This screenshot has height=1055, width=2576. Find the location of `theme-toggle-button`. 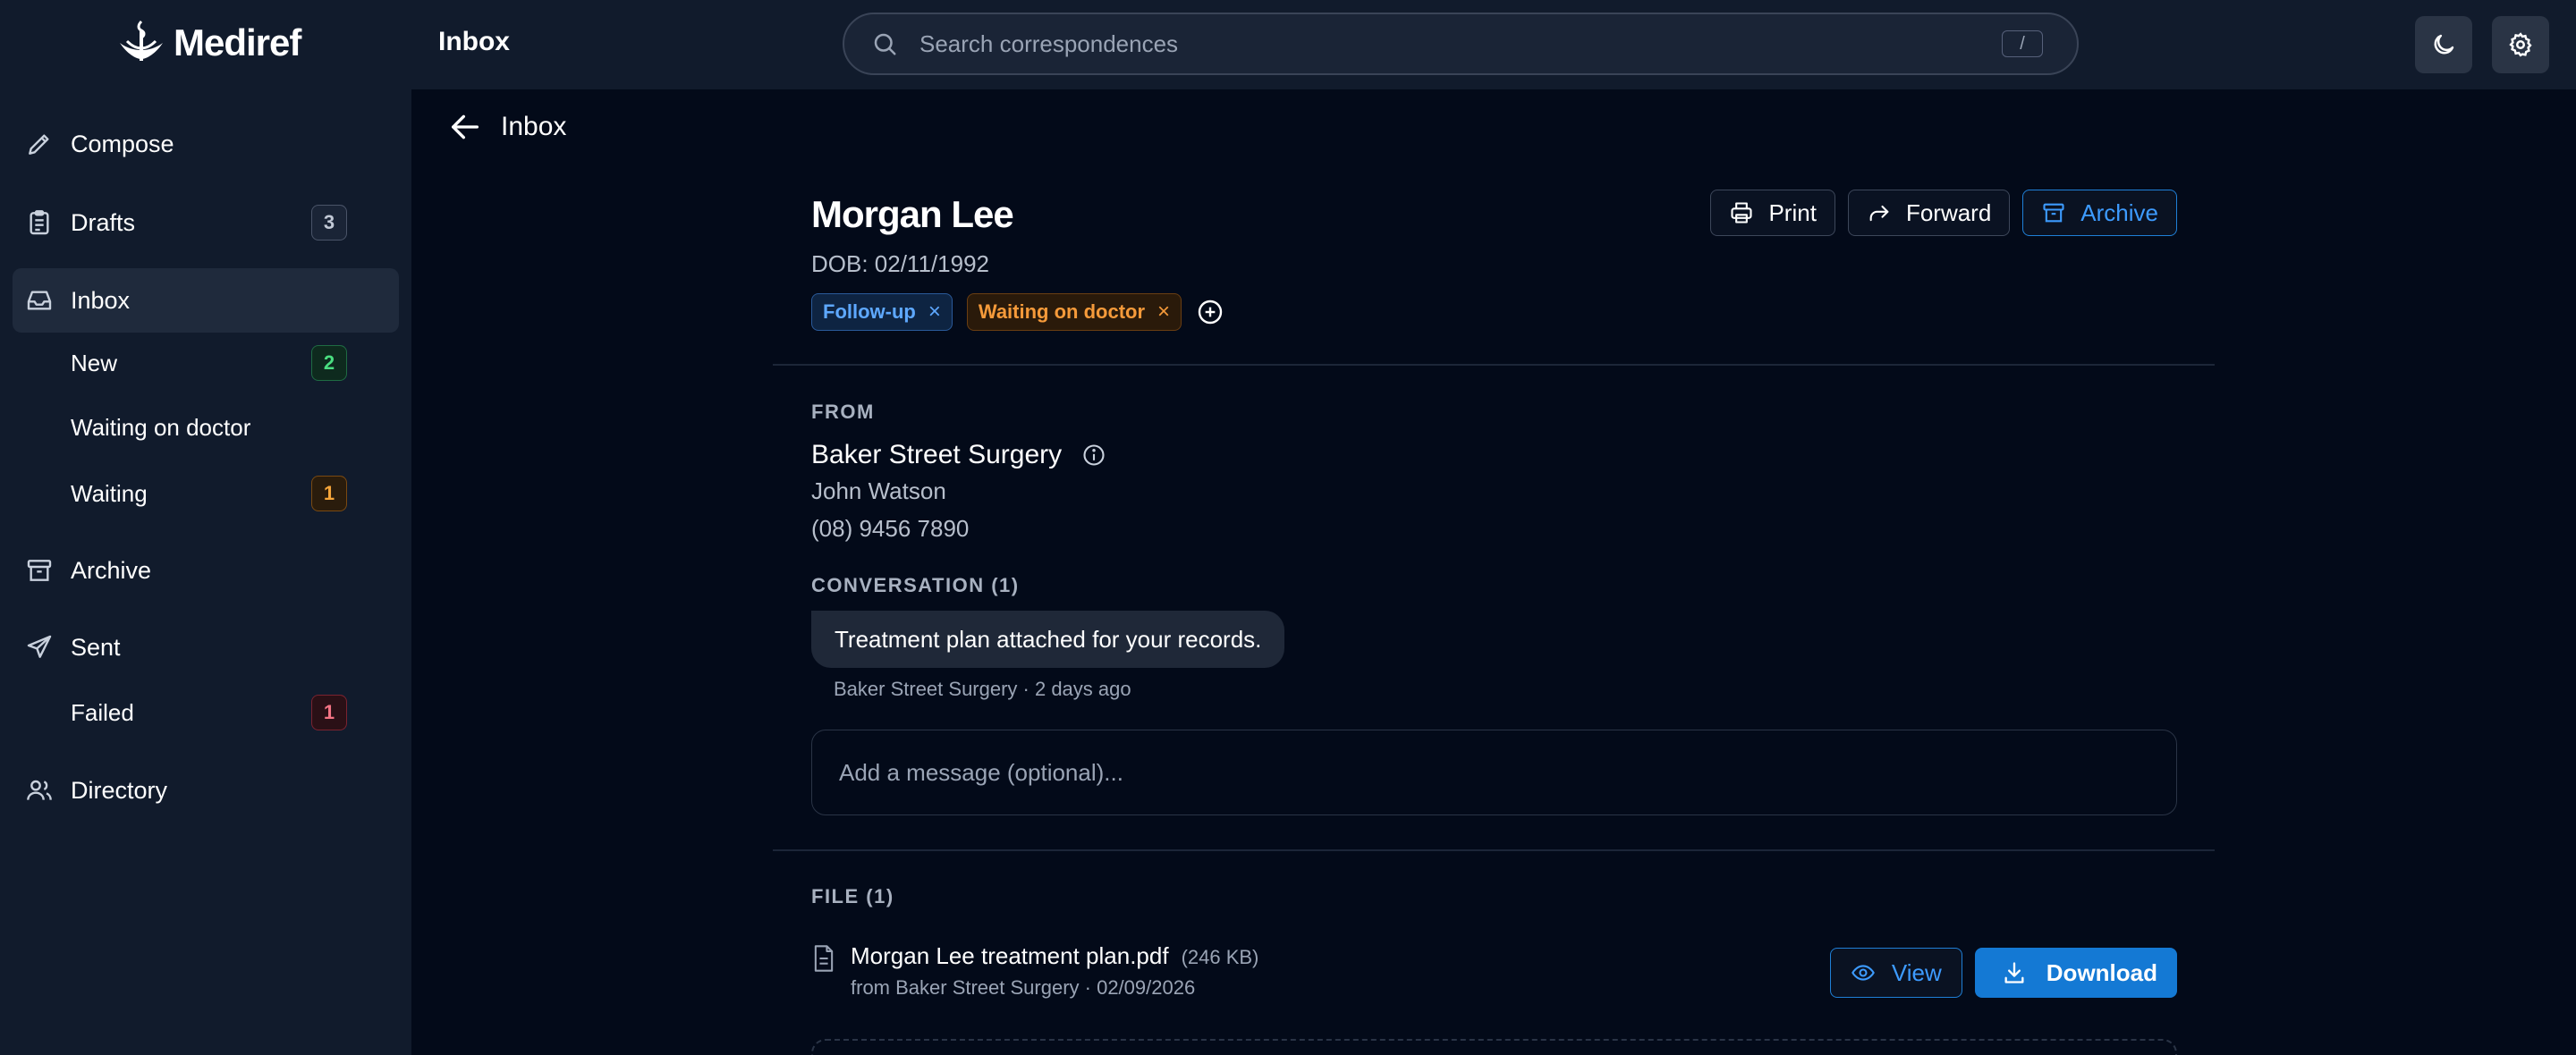

theme-toggle-button is located at coordinates (2443, 44).